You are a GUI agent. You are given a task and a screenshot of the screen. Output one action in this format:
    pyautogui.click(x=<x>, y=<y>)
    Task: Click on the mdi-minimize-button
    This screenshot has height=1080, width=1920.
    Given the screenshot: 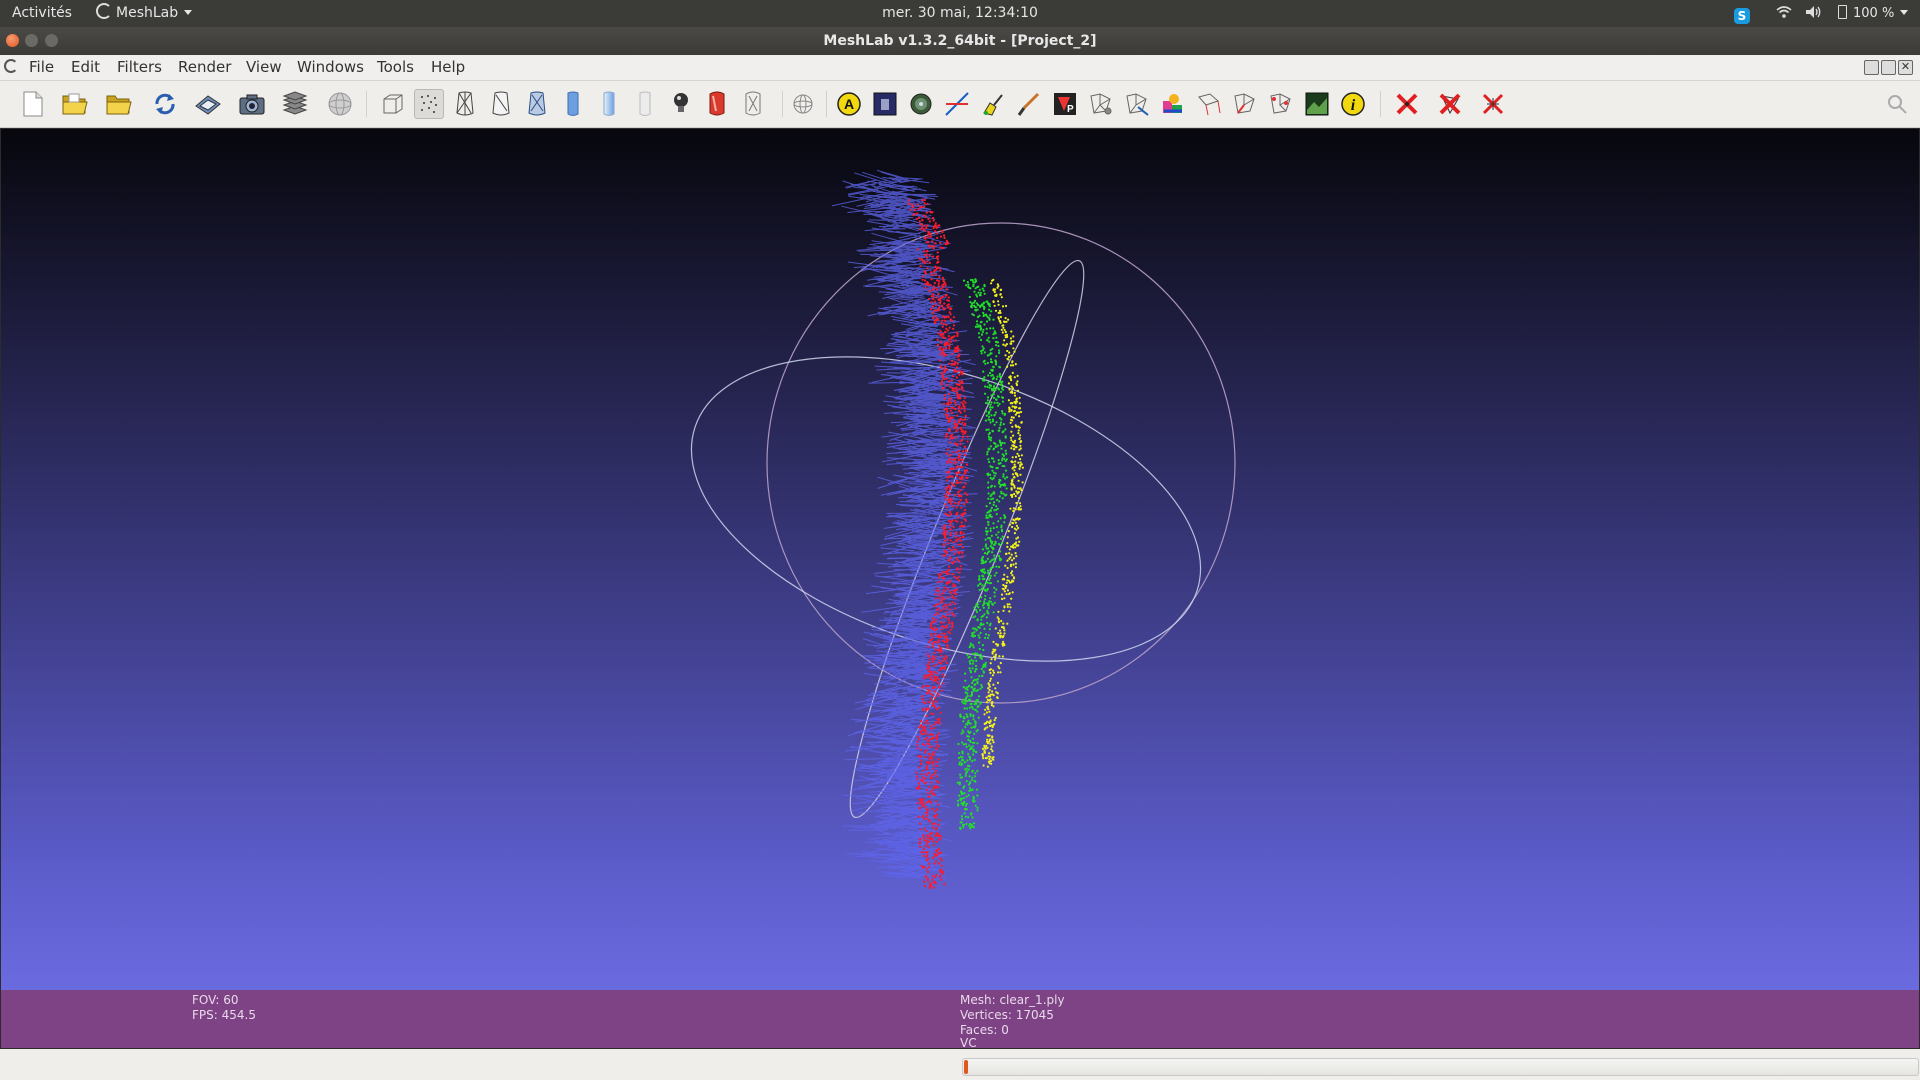 What is the action you would take?
    pyautogui.click(x=1871, y=67)
    